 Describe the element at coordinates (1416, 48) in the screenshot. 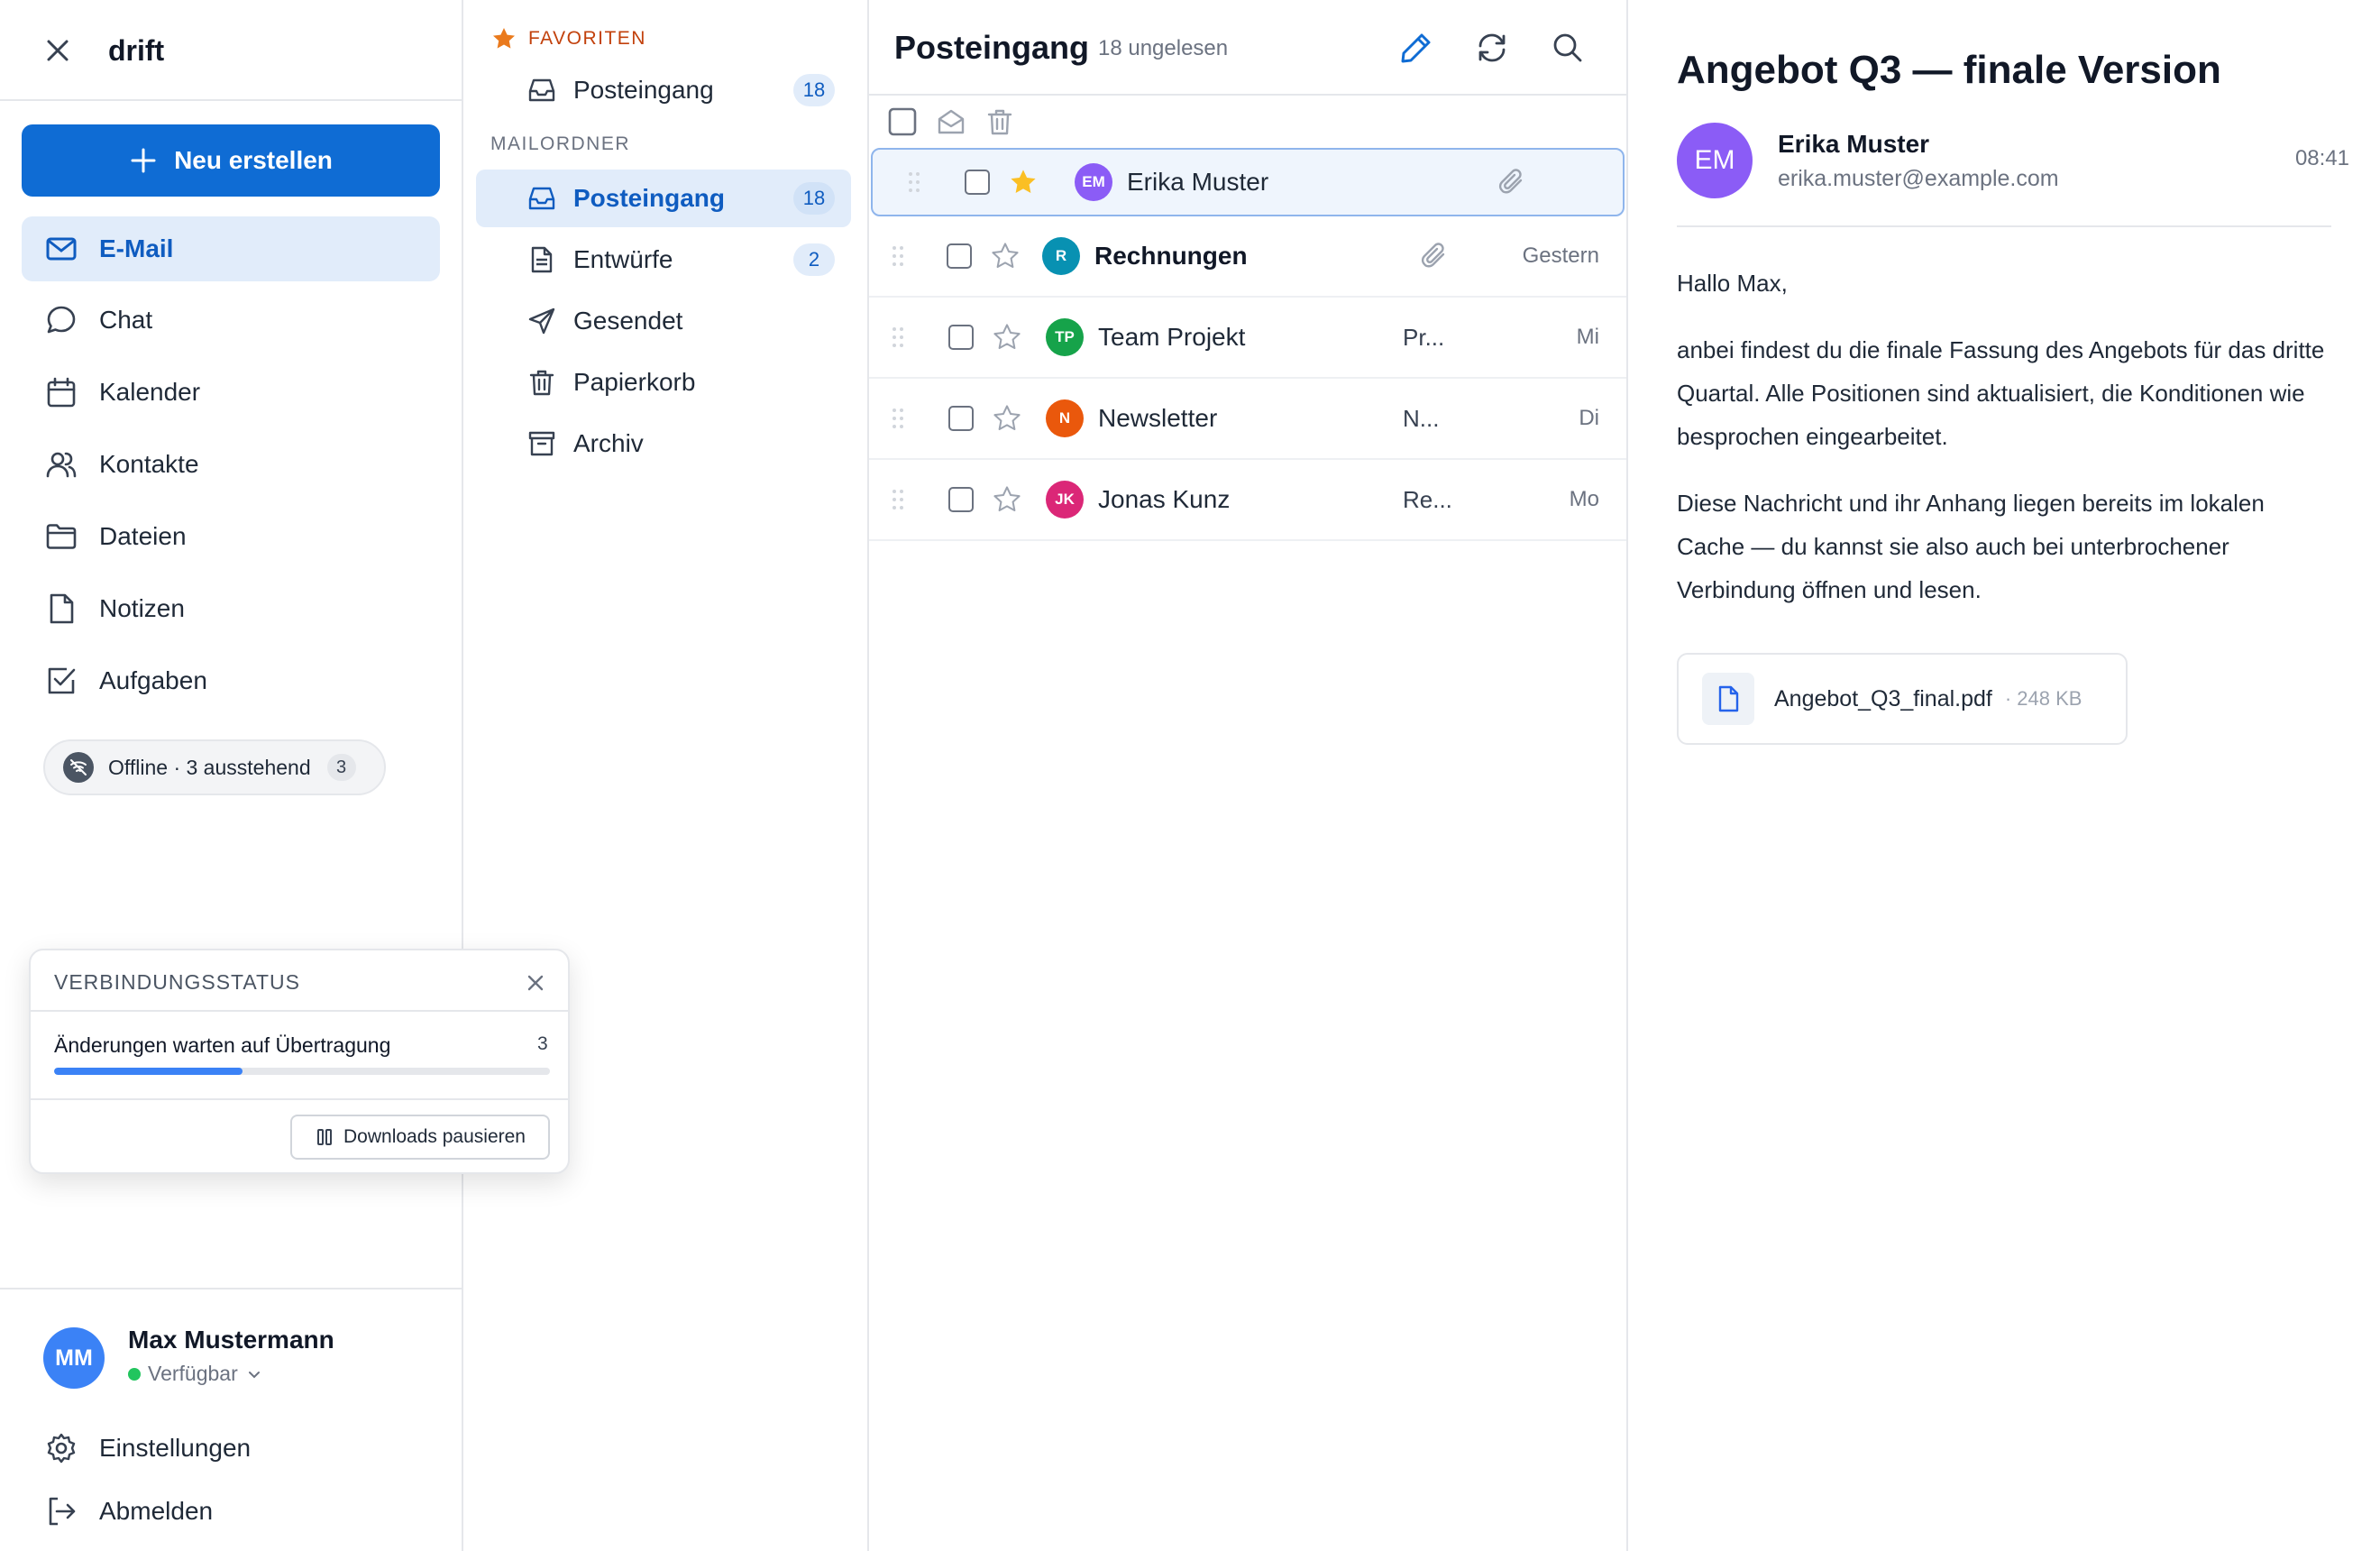

I see `compose-pencil-icon` at that location.